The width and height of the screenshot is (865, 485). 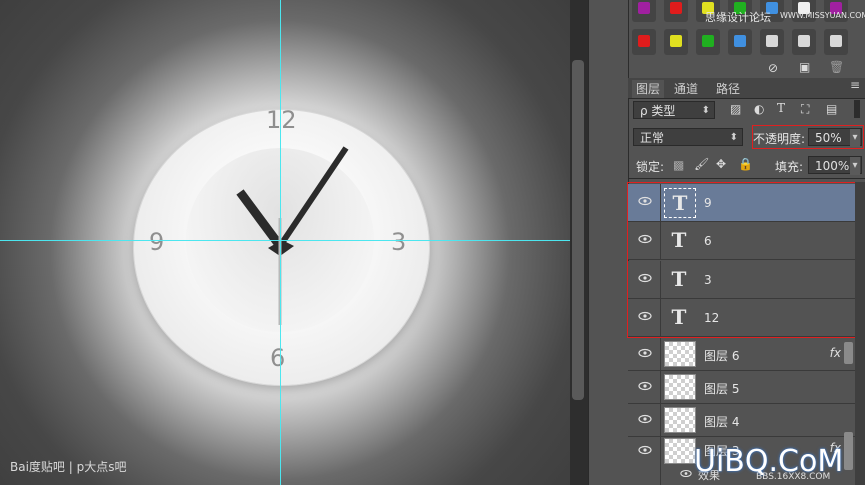 I want to click on layer-row-layer5: 图层 5, so click(x=741, y=387).